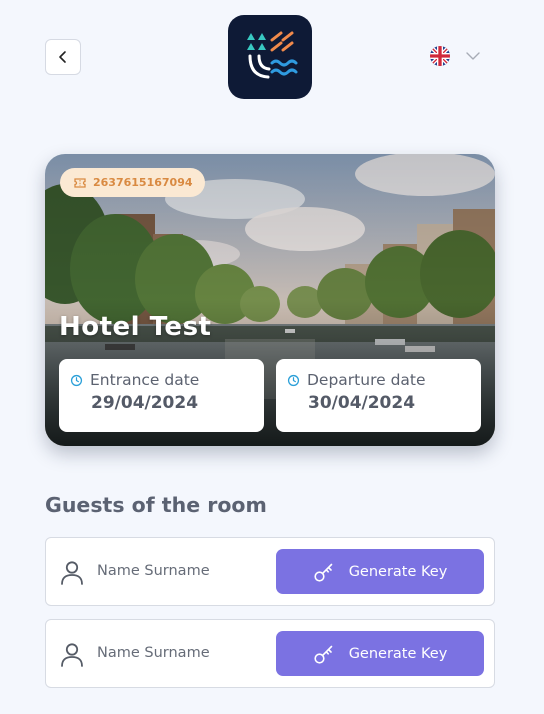  What do you see at coordinates (80, 182) in the screenshot?
I see `ticket-icon` at bounding box center [80, 182].